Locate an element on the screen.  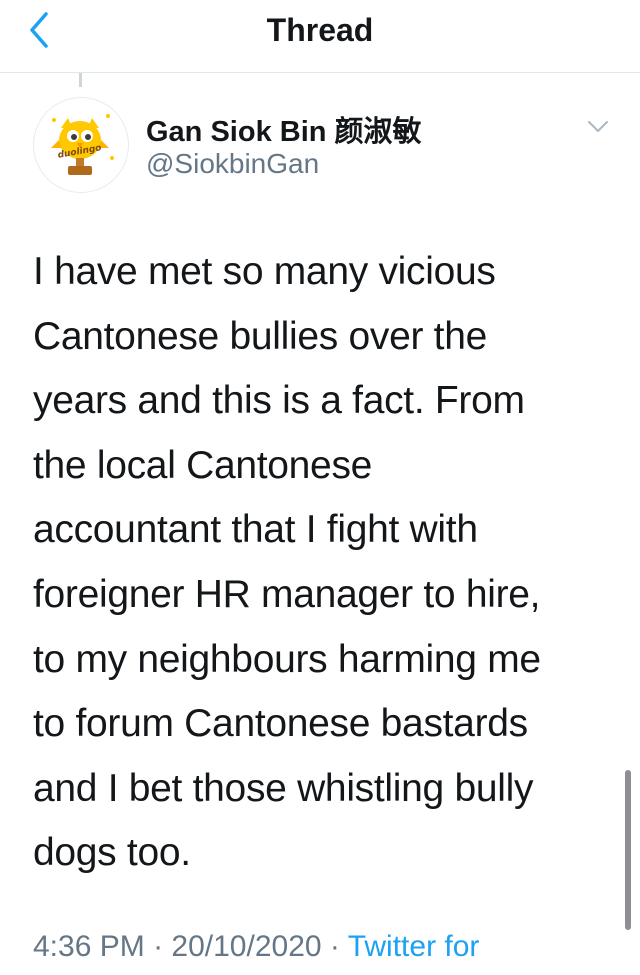
tweet-text-line: and I bet those whistling bully is located at coordinates (283, 788).